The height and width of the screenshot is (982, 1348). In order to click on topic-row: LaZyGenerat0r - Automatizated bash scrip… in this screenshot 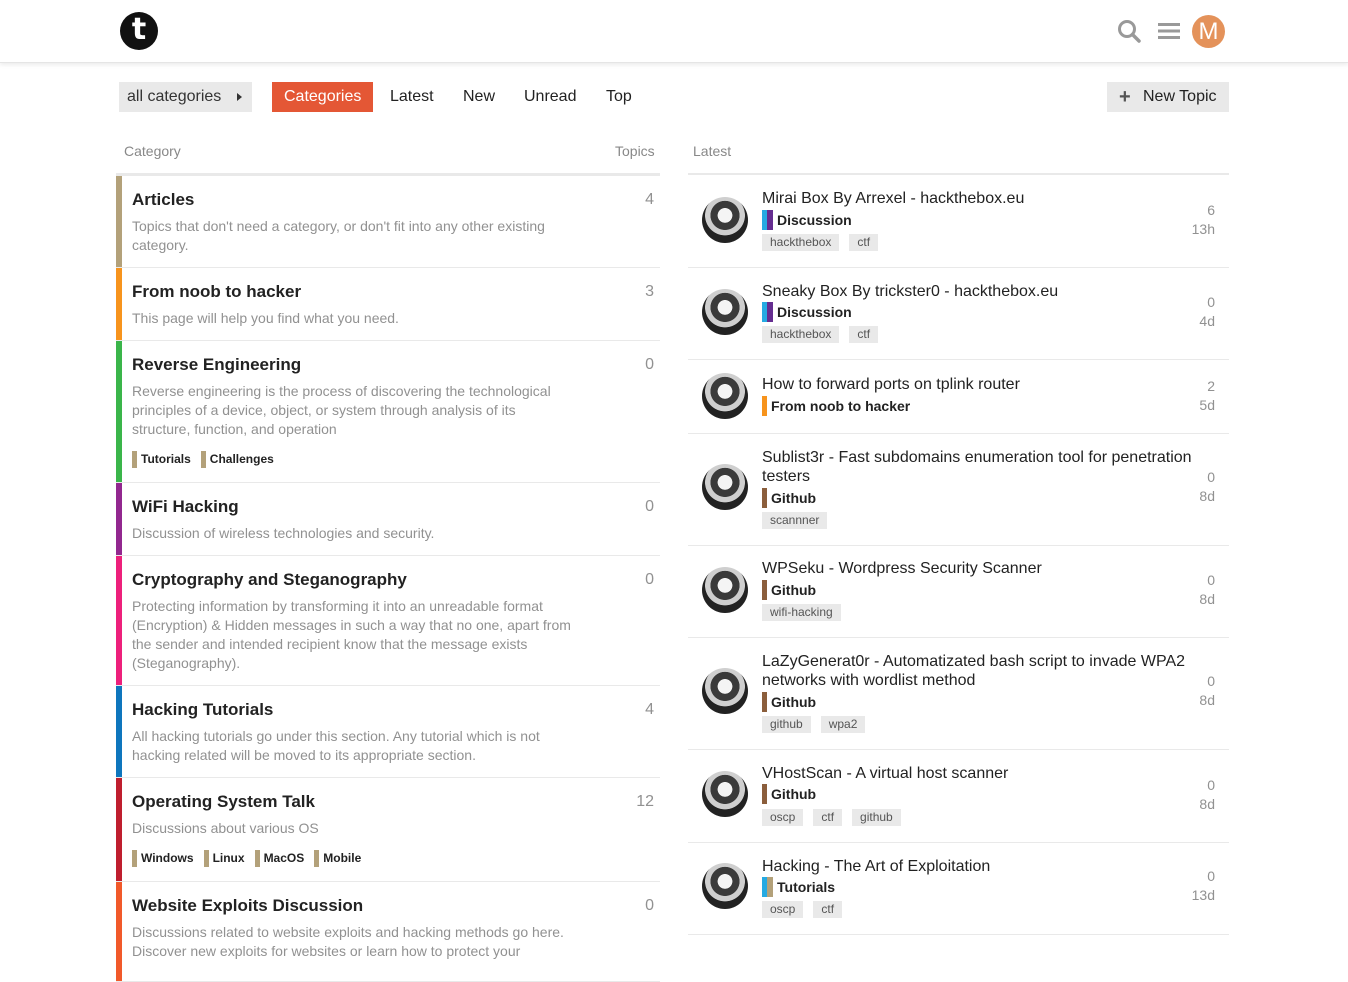, I will do `click(958, 694)`.